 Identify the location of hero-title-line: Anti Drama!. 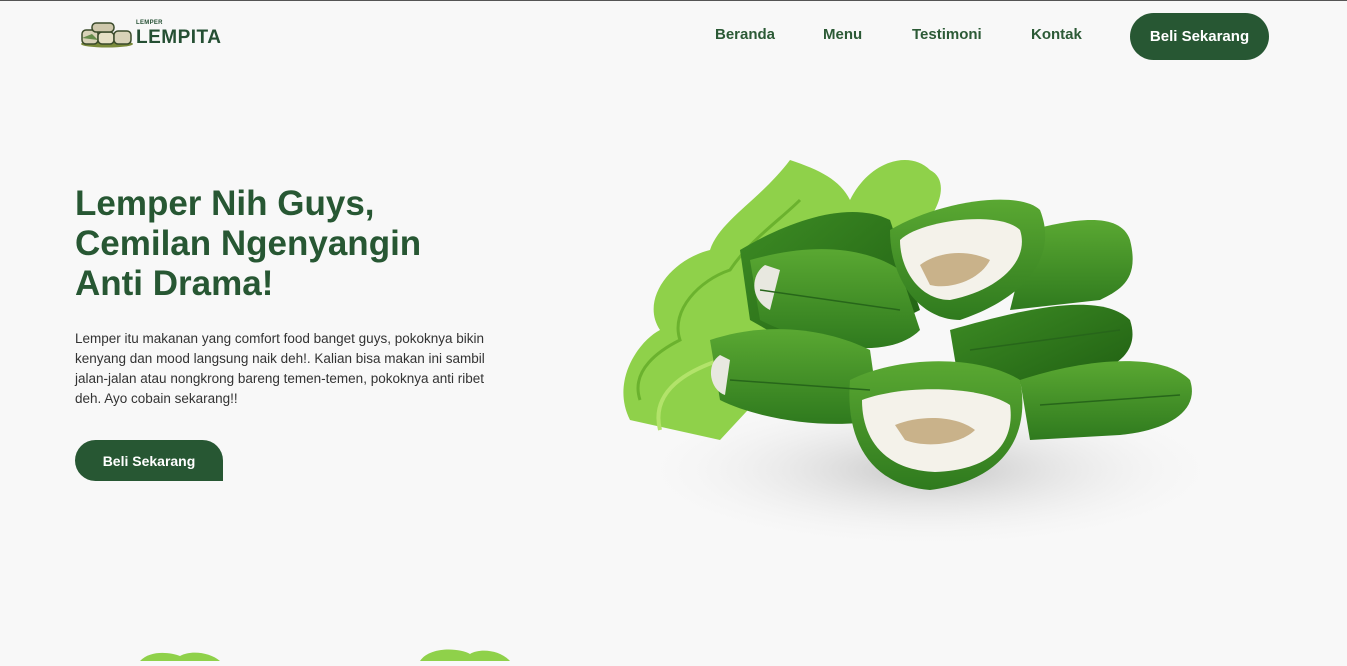
(174, 283).